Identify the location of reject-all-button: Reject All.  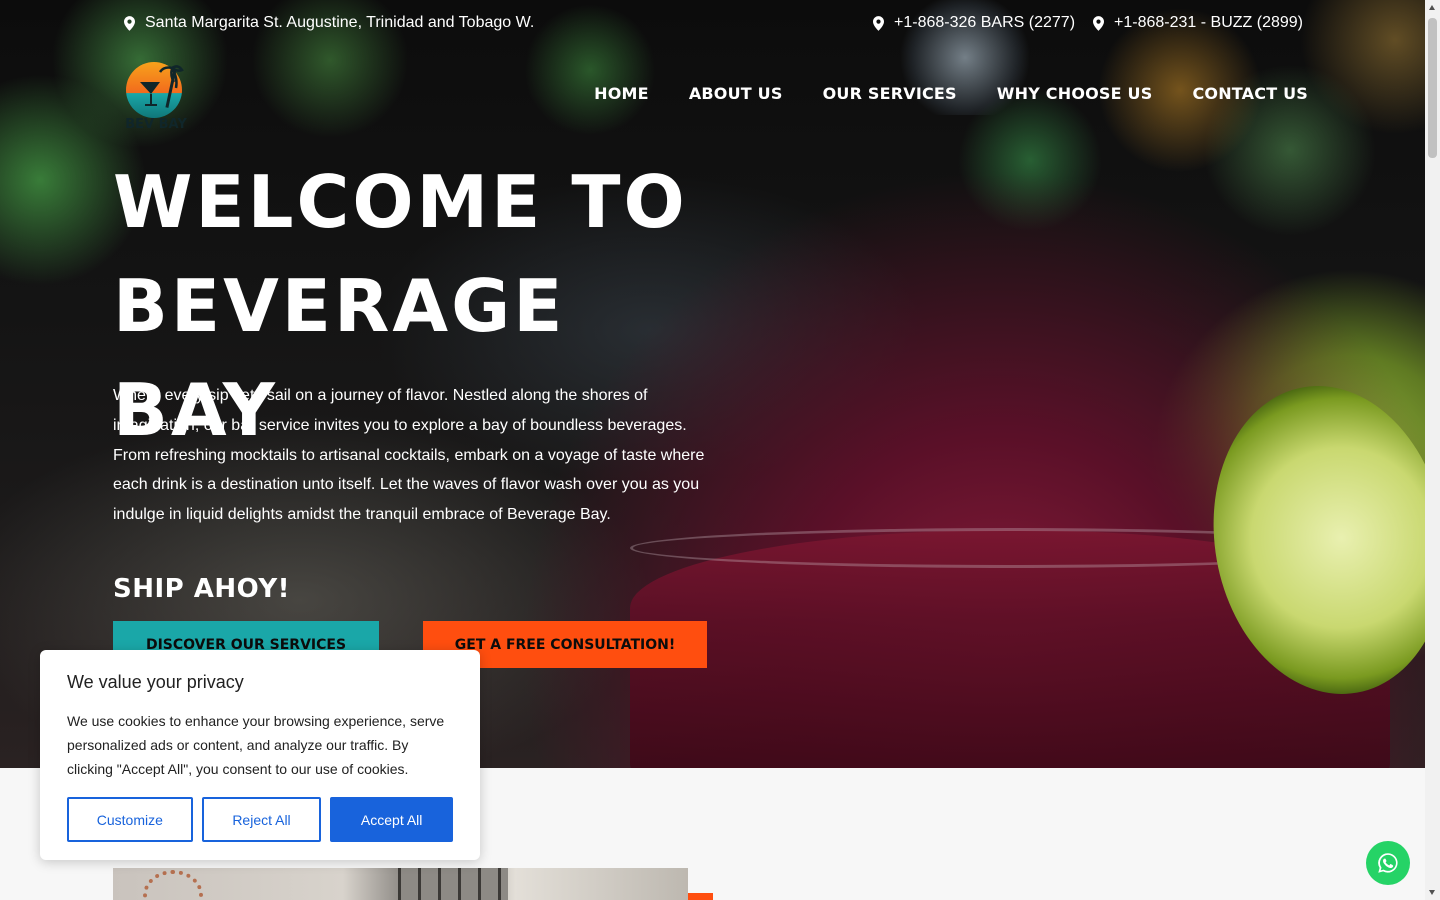
(261, 819).